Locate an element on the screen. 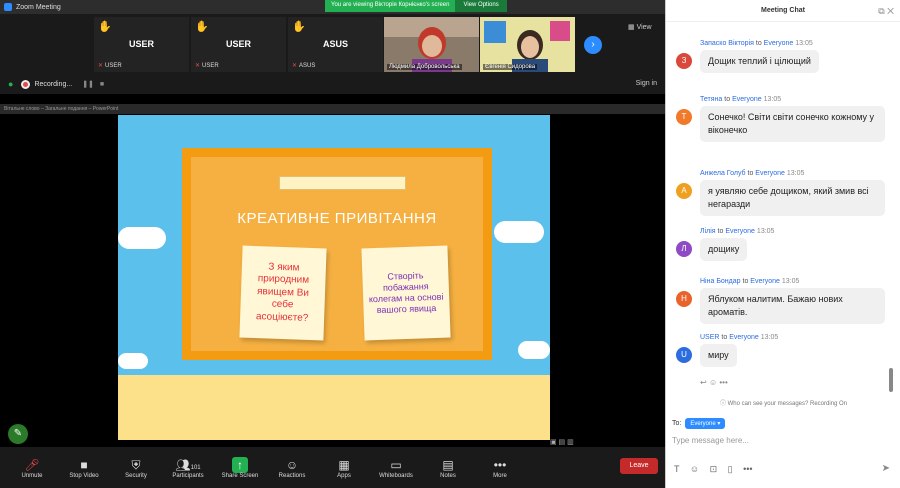 This screenshot has height=488, width=900. chat-message: U USER to Everyone 13:05 миру is located at coordinates (778, 350).